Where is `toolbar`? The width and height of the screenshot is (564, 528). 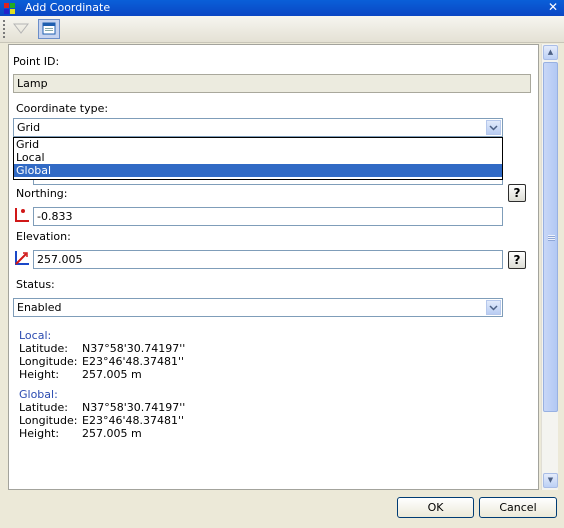 toolbar is located at coordinates (282, 29).